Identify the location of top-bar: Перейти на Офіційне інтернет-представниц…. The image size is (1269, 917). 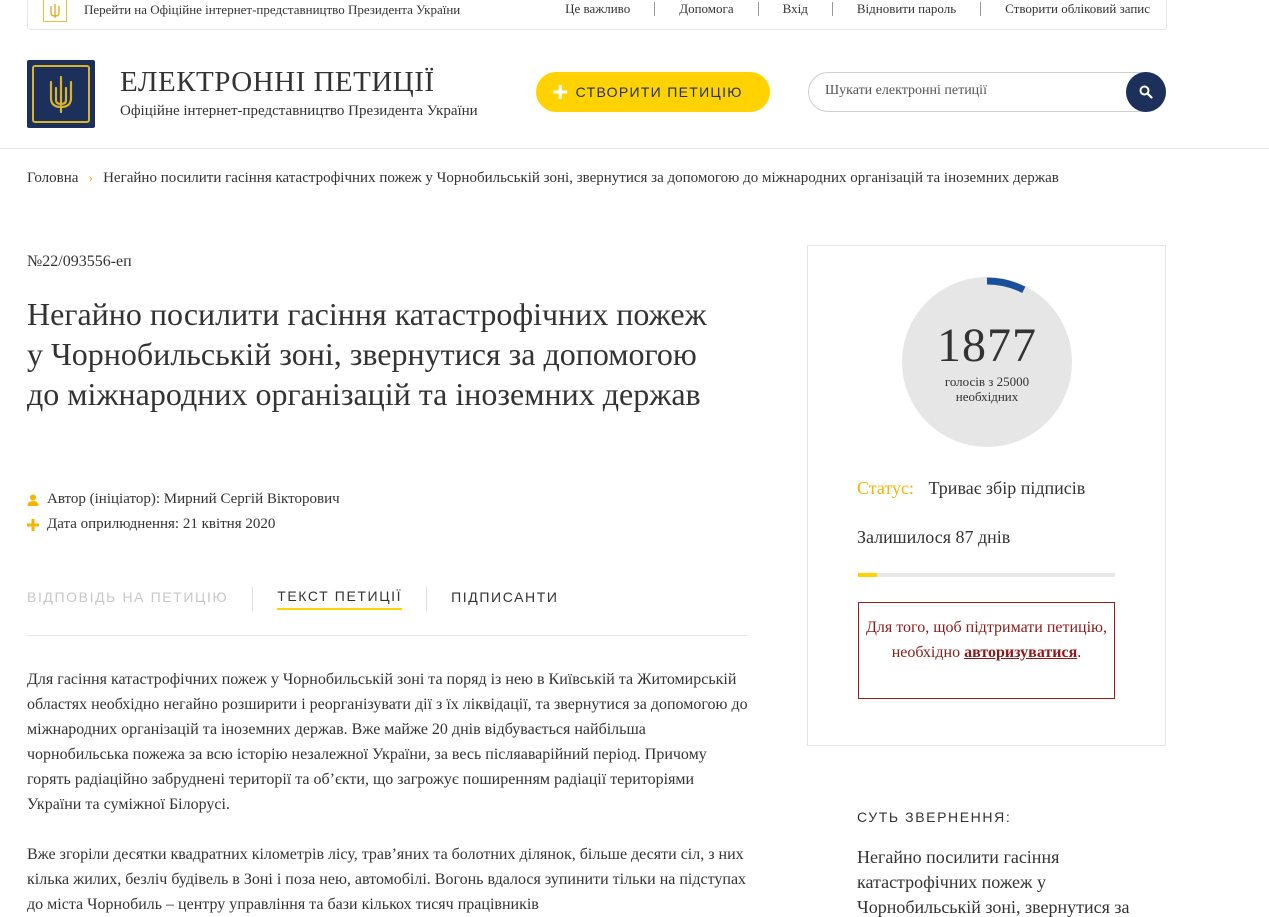
(597, 15).